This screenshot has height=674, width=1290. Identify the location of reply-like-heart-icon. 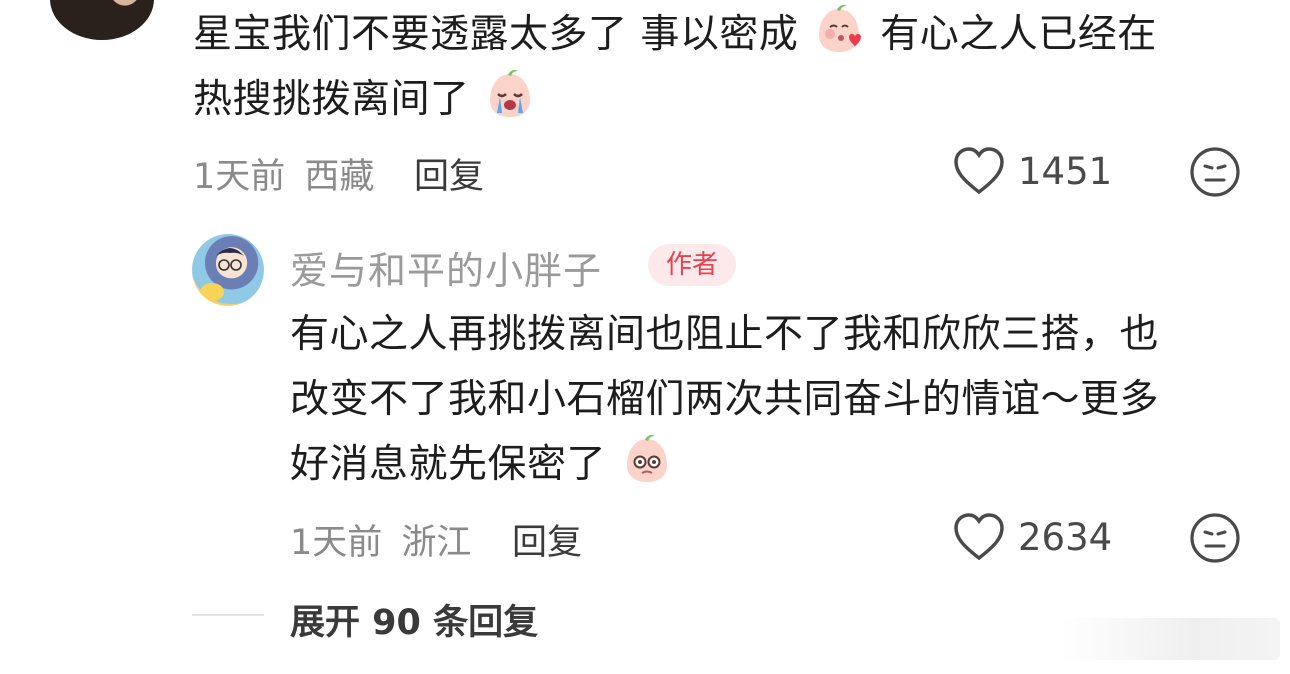
(979, 537).